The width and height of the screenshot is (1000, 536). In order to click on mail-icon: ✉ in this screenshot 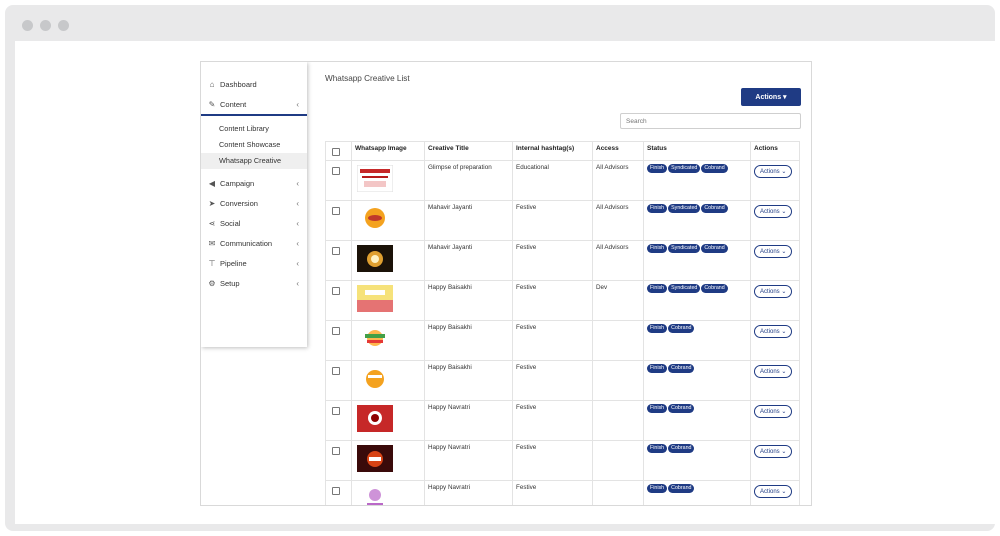, I will do `click(212, 243)`.